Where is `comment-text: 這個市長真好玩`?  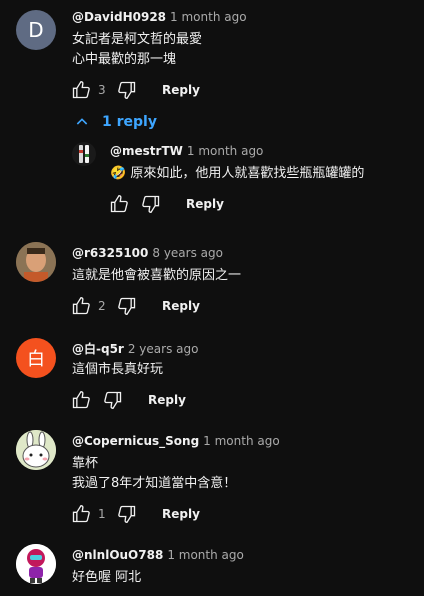
comment-text: 這個市長真好玩 is located at coordinates (118, 369).